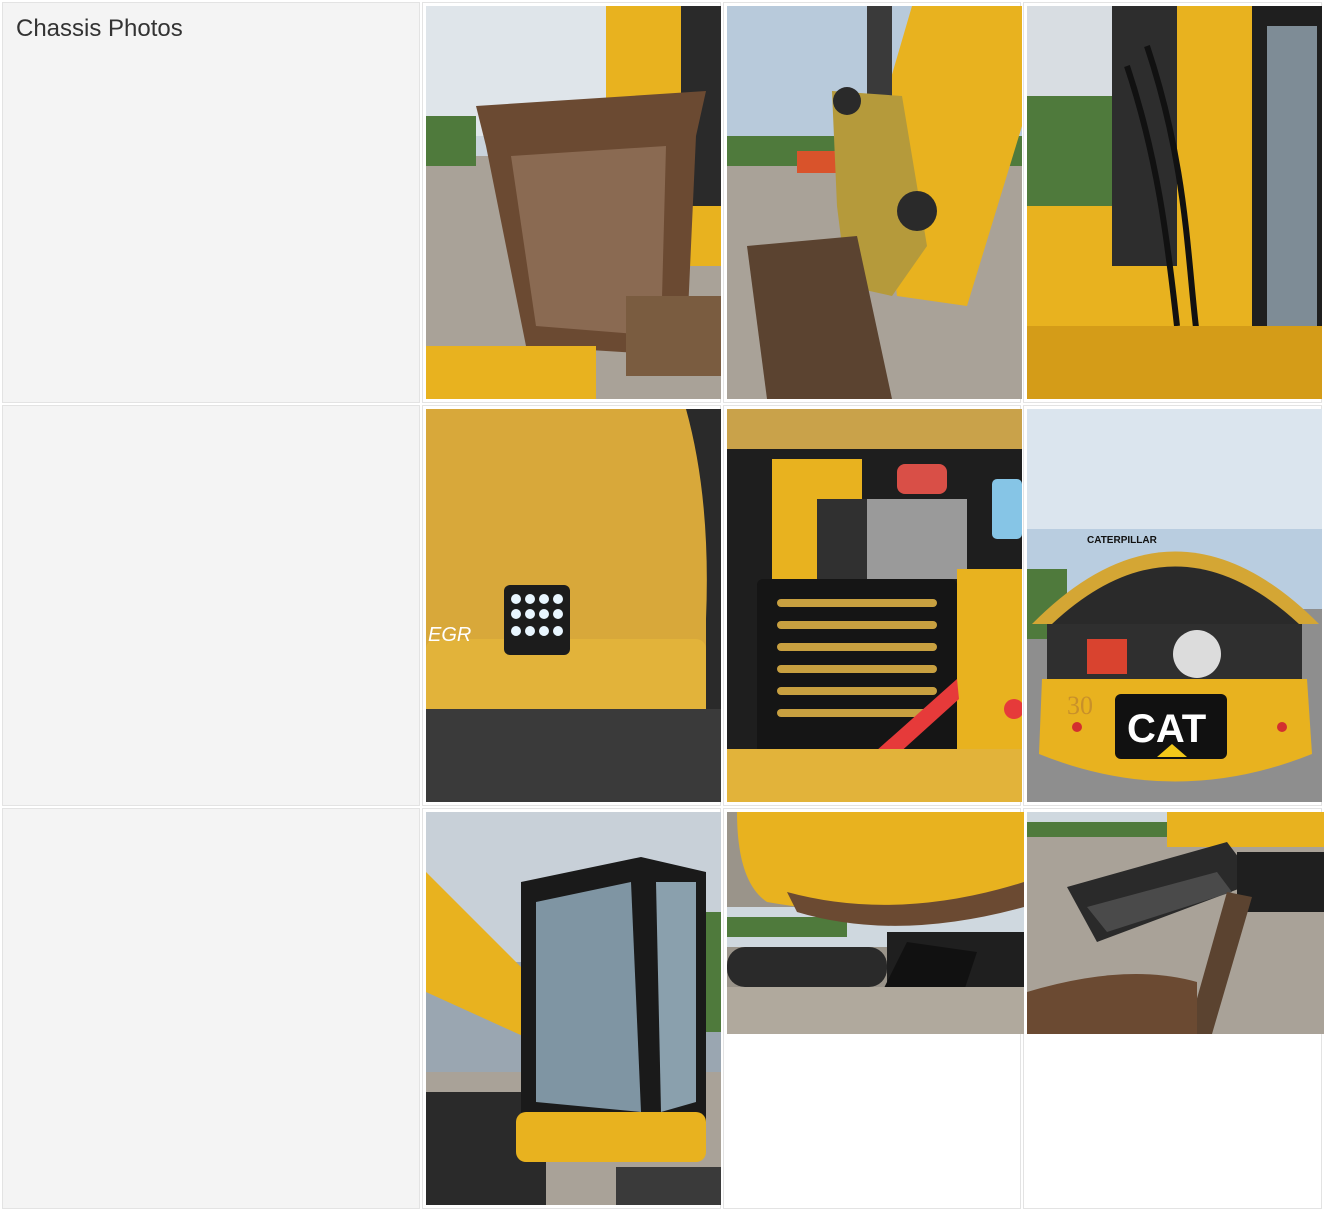  Describe the element at coordinates (1122, 540) in the screenshot. I see `brand-on-cab-text: CATERPILLAR` at that location.